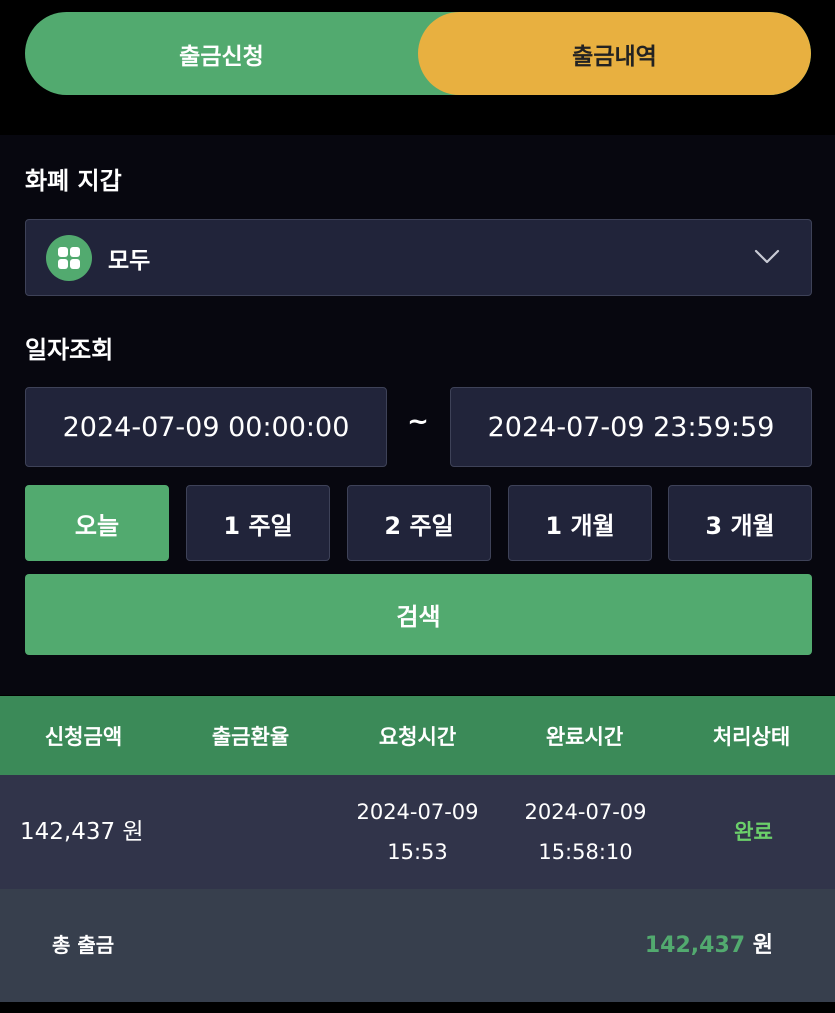  I want to click on start-date-field: 2024-07-09 00:00:00, so click(206, 427).